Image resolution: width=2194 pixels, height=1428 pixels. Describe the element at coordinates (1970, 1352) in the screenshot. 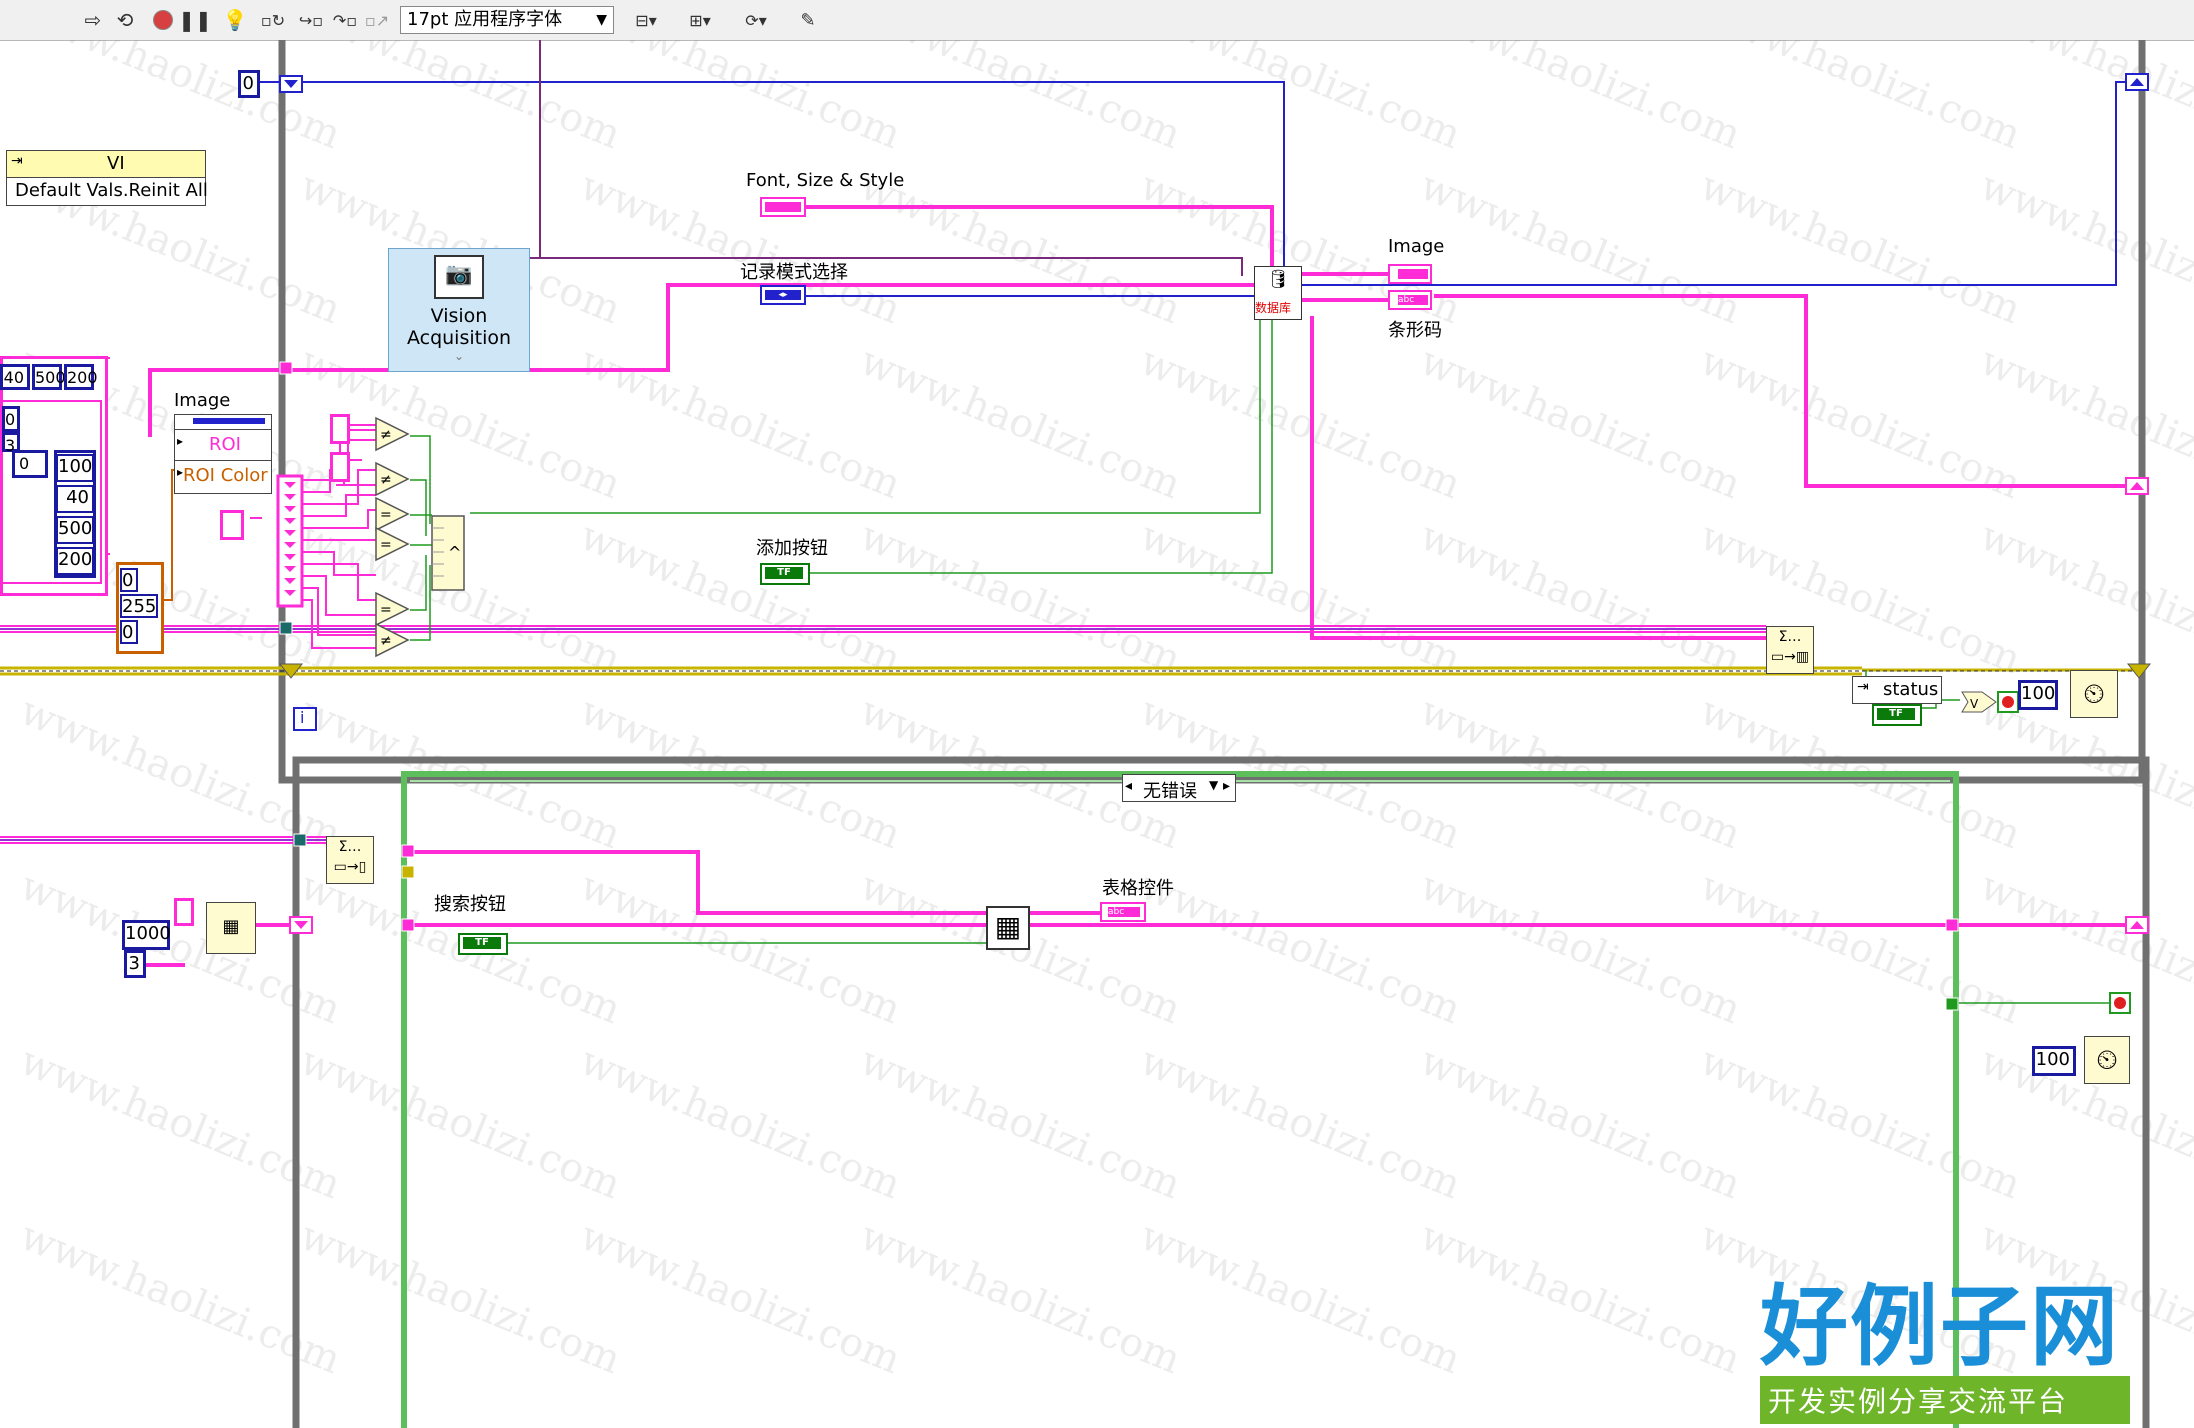

I see `site-logo: 好例子网 开发实例分享交流平台` at that location.